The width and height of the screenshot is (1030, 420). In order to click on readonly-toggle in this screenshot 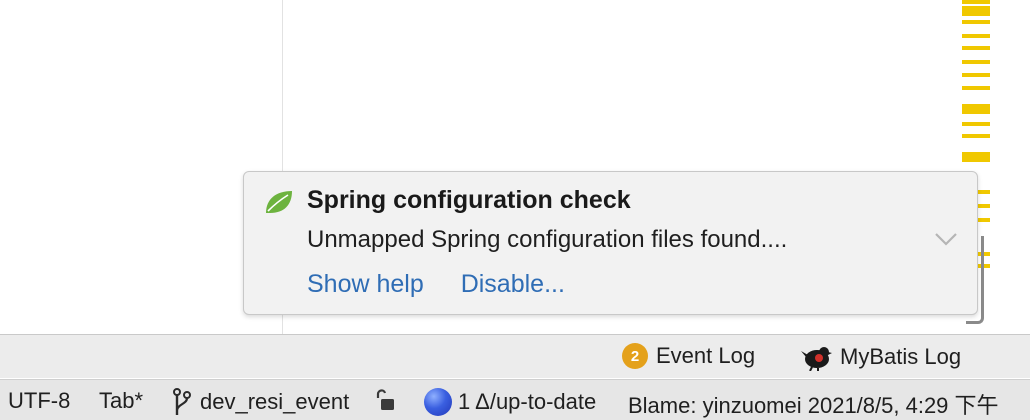, I will do `click(385, 400)`.